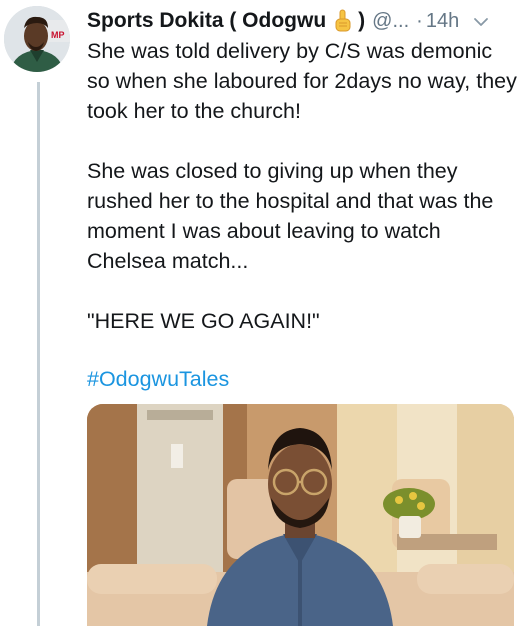 The image size is (521, 626). I want to click on timestamp: 14h, so click(442, 21).